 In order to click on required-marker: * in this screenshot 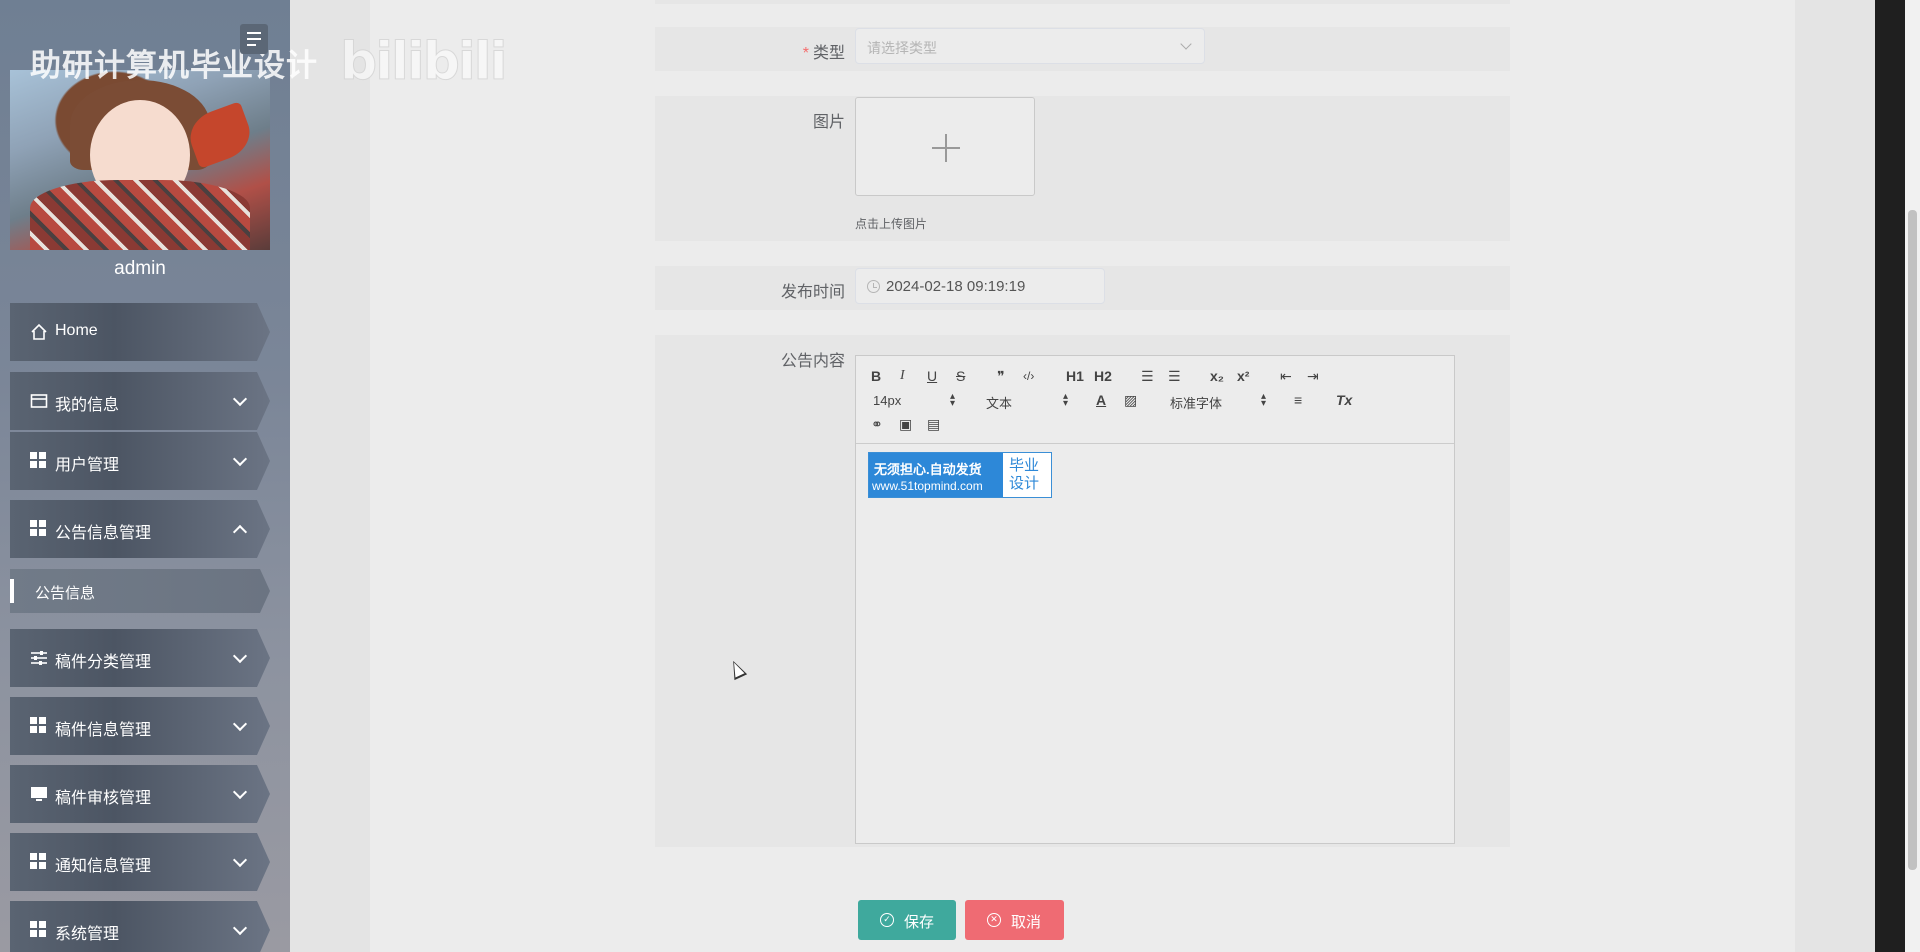, I will do `click(805, 53)`.